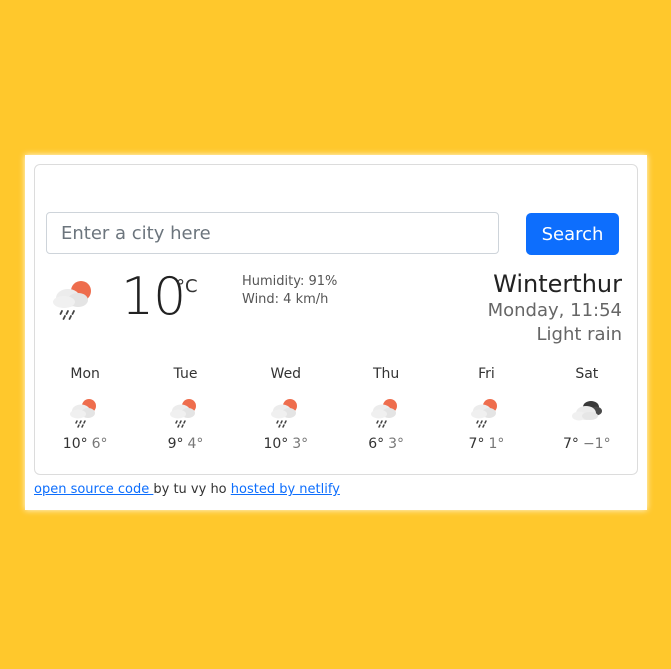 This screenshot has height=669, width=671. I want to click on forecast-temps: 10° 6°, so click(85, 444).